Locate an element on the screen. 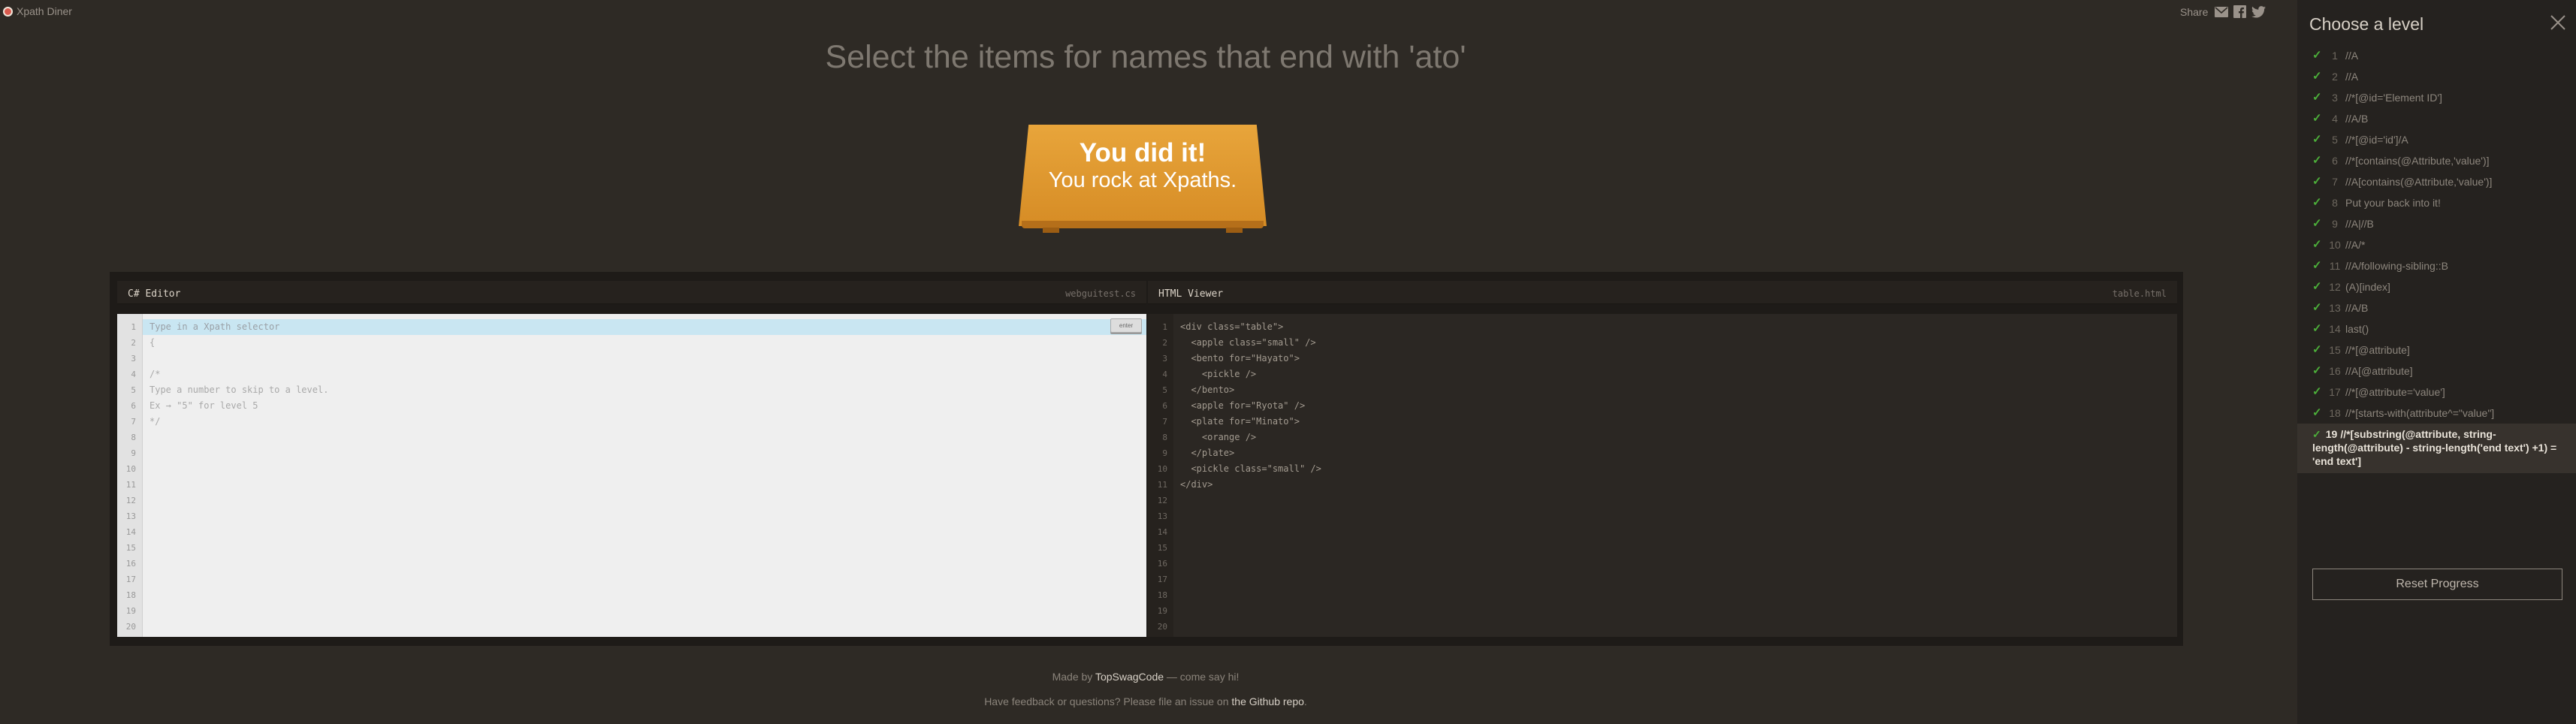 The width and height of the screenshot is (2576, 724). code-line: </bento> is located at coordinates (1207, 390).